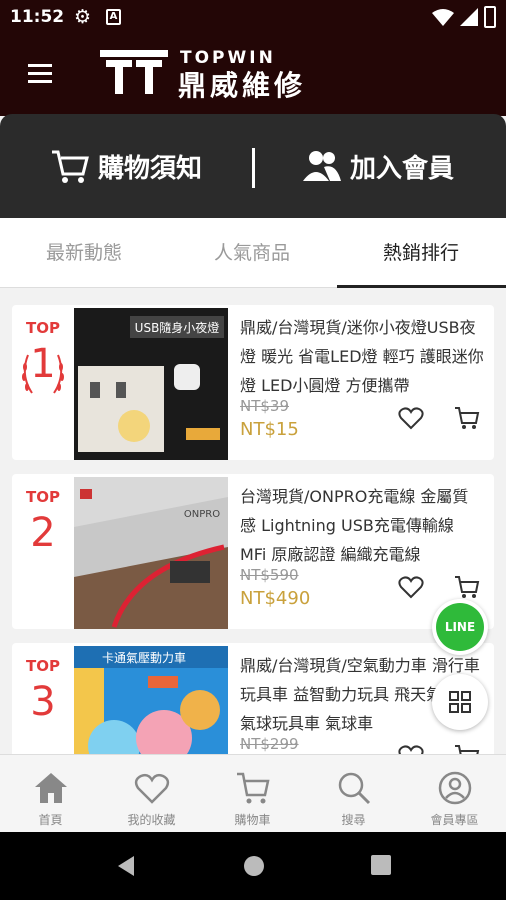 Image resolution: width=506 pixels, height=900 pixels. What do you see at coordinates (242, 85) in the screenshot?
I see `logo-chinese: 鼎威維修` at bounding box center [242, 85].